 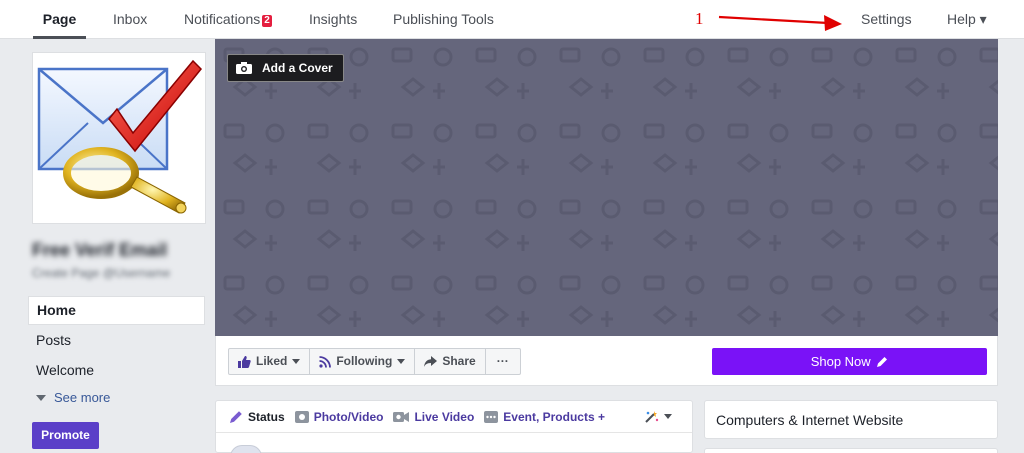 What do you see at coordinates (266, 416) in the screenshot?
I see `composer-tab-label: Status` at bounding box center [266, 416].